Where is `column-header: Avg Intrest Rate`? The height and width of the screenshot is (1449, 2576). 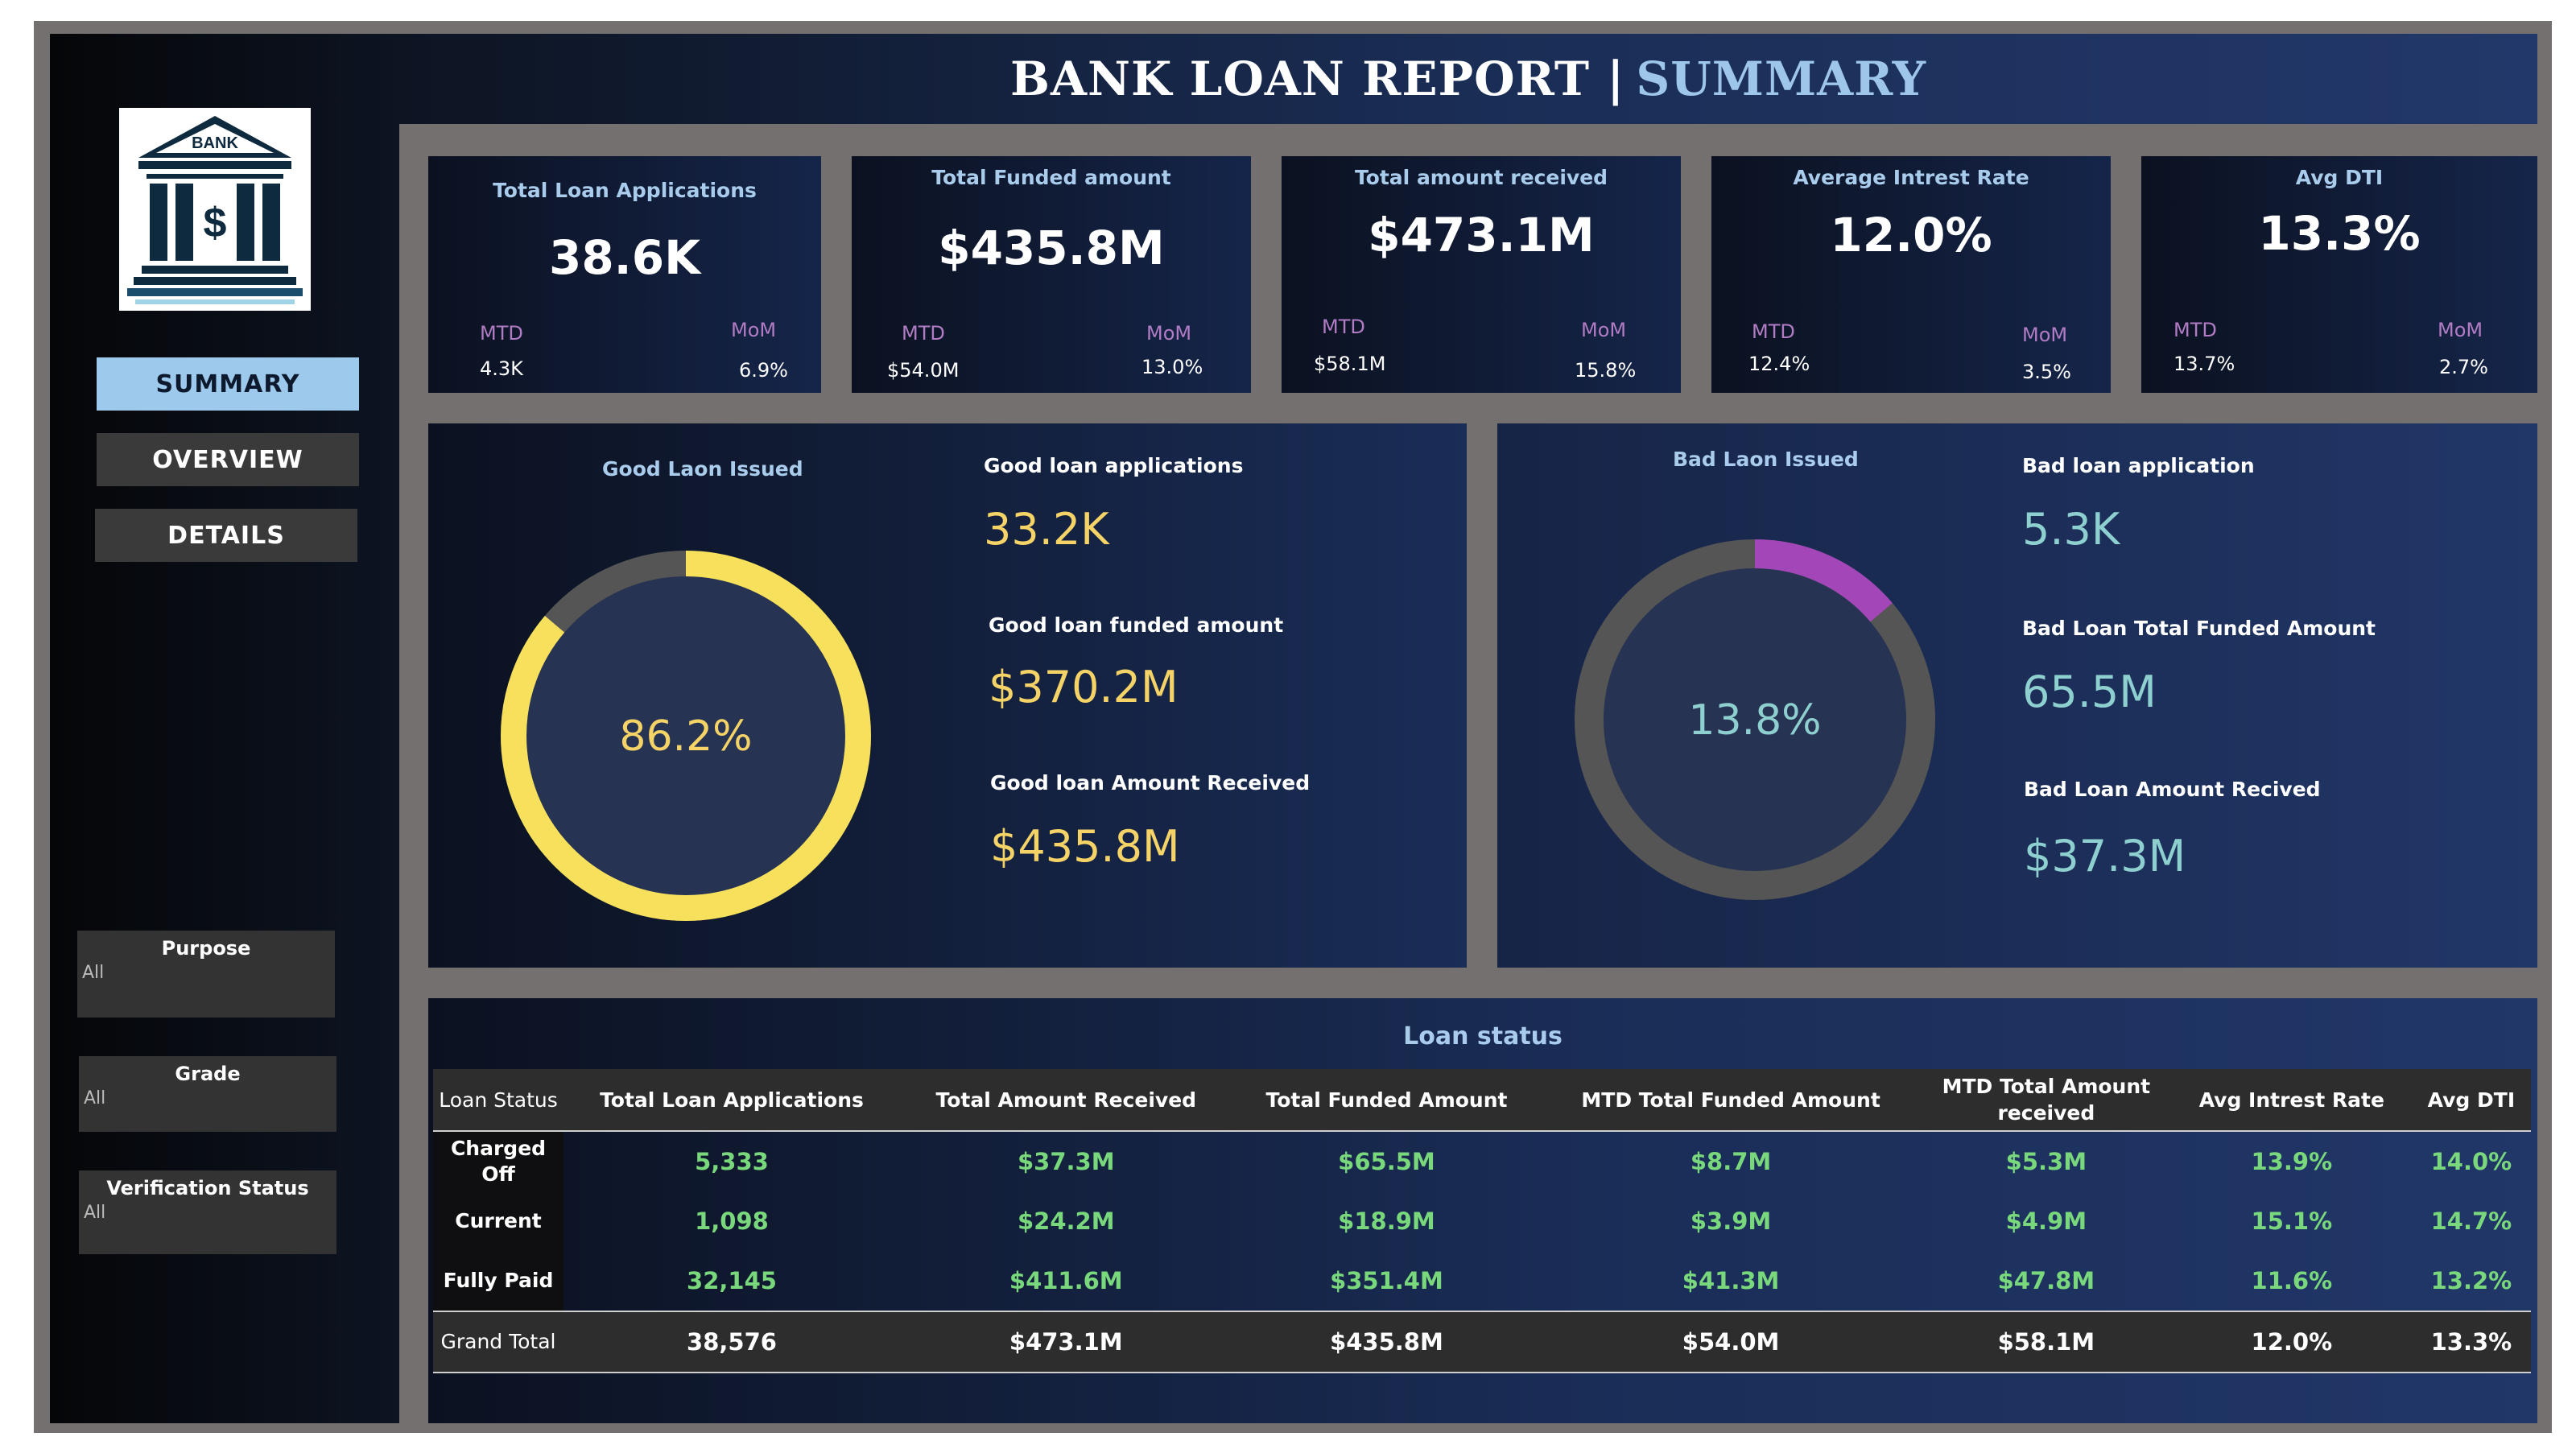
column-header: Avg Intrest Rate is located at coordinates (2291, 1100).